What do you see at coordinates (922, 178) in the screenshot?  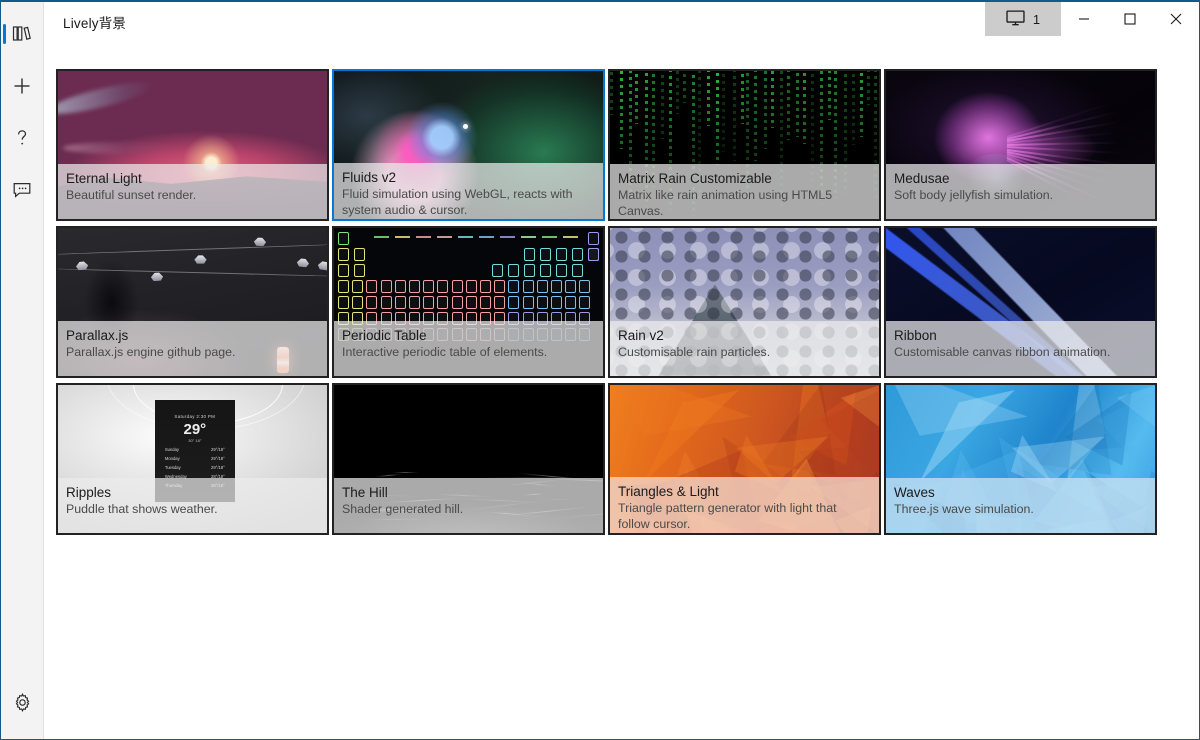 I see `wallpaper-title: Medusae` at bounding box center [922, 178].